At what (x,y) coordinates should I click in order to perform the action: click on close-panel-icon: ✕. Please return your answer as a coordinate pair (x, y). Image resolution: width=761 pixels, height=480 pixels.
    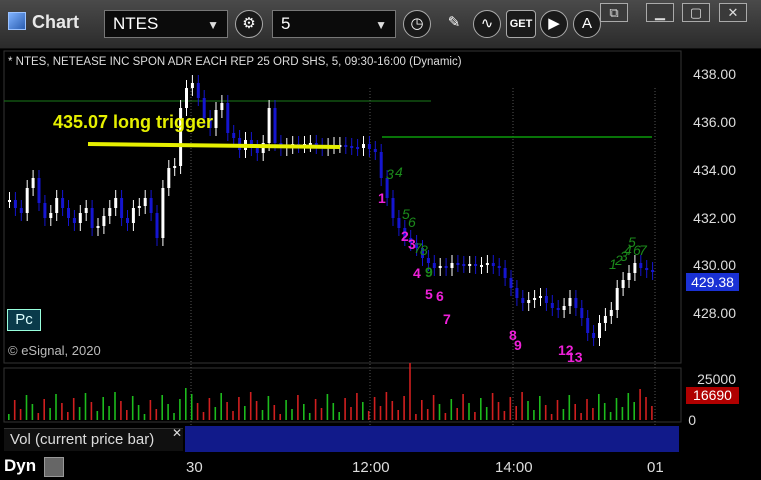
    Looking at the image, I should click on (177, 433).